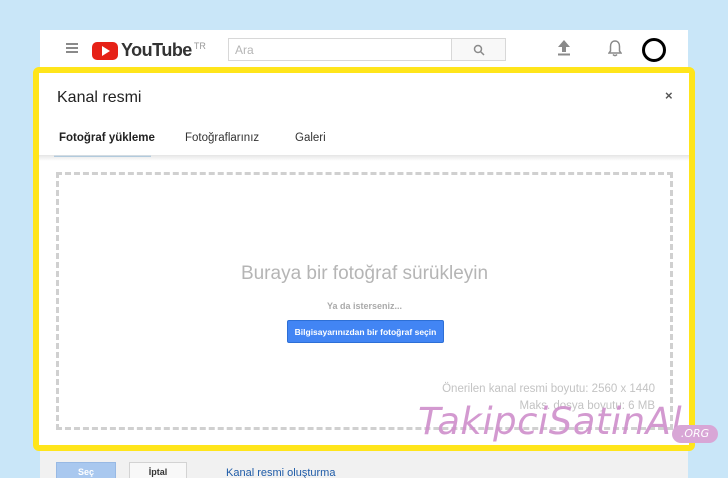 The image size is (728, 478). What do you see at coordinates (310, 138) in the screenshot?
I see `tab-gallery: Galeri` at bounding box center [310, 138].